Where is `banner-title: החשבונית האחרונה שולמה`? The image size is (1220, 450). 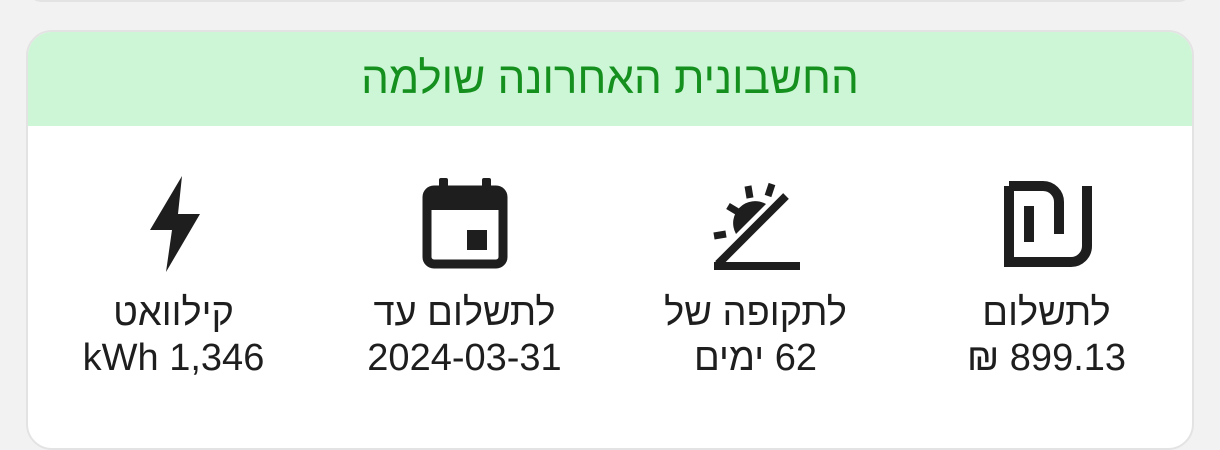
banner-title: החשבונית האחרונה שולמה is located at coordinates (610, 78).